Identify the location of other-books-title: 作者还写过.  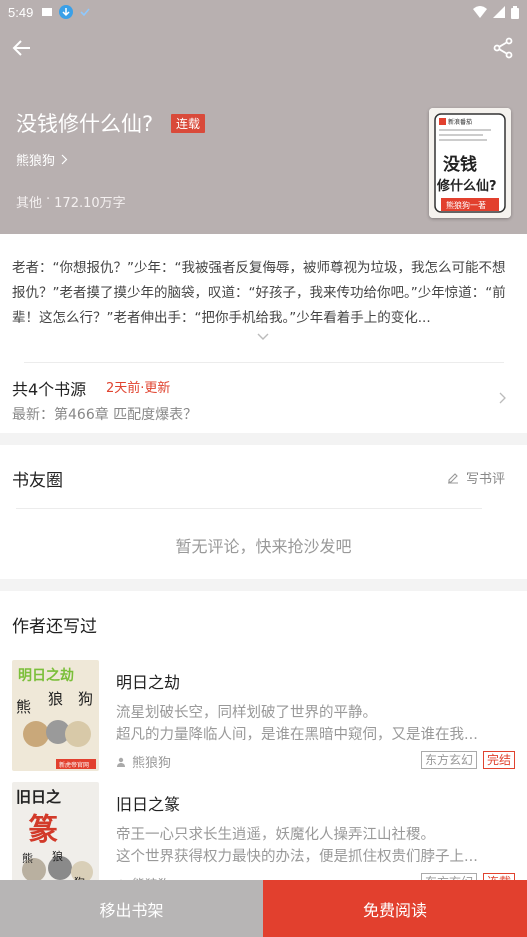
(54, 627).